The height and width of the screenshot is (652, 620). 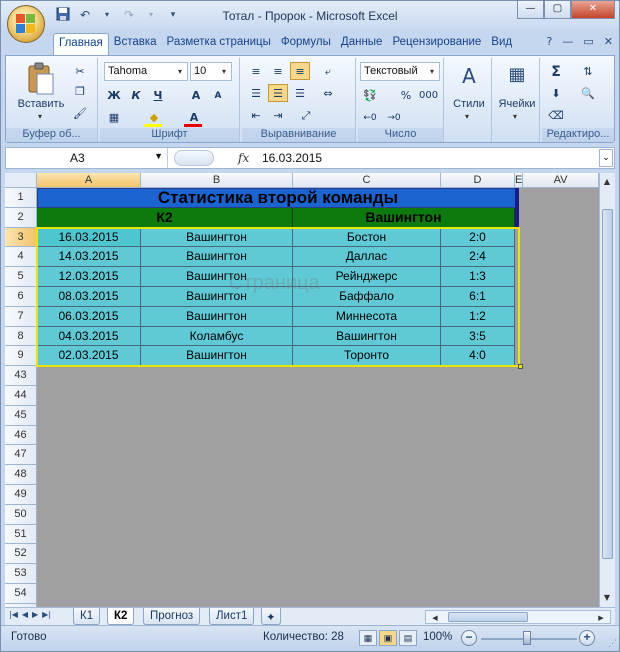 What do you see at coordinates (21, 180) in the screenshot?
I see `select-all-corner` at bounding box center [21, 180].